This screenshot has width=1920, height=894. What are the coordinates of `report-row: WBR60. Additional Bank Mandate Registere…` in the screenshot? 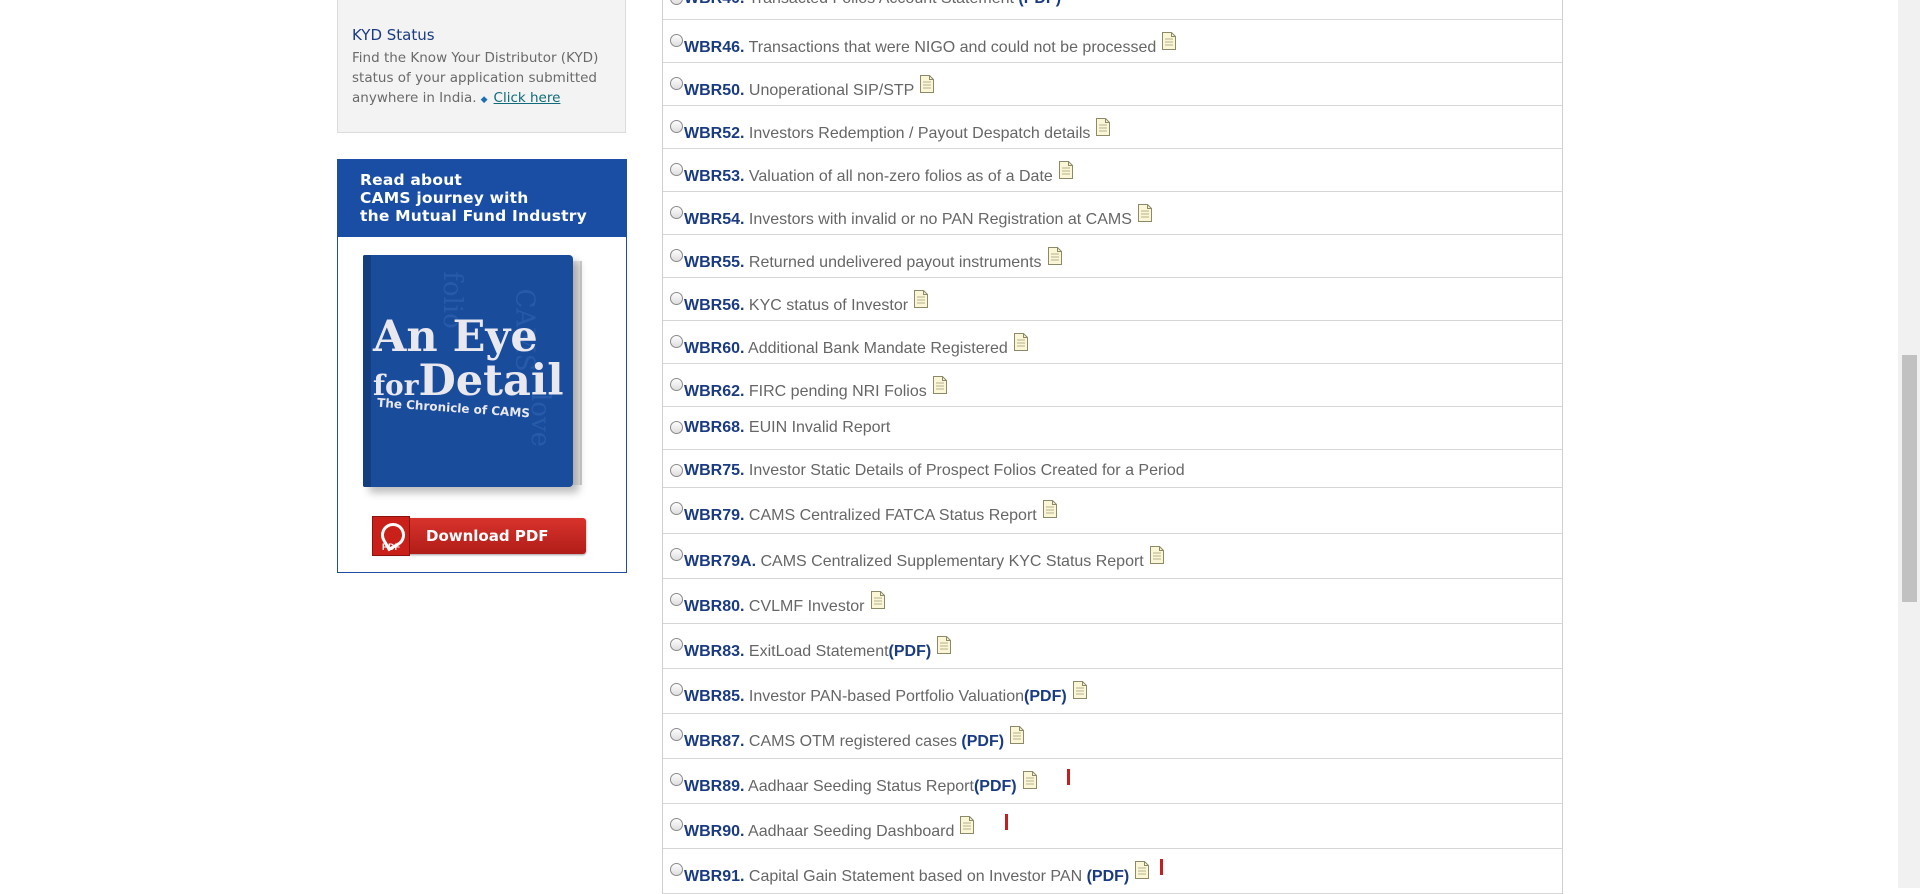 It's located at (1112, 342).